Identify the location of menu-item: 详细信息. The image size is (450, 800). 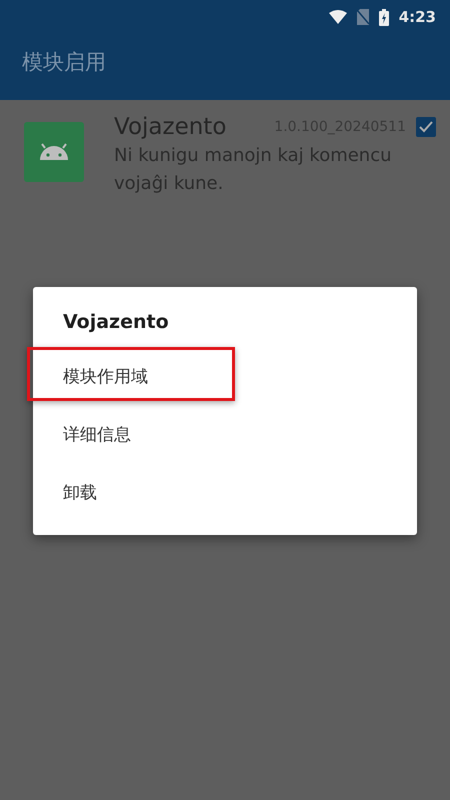
(97, 434).